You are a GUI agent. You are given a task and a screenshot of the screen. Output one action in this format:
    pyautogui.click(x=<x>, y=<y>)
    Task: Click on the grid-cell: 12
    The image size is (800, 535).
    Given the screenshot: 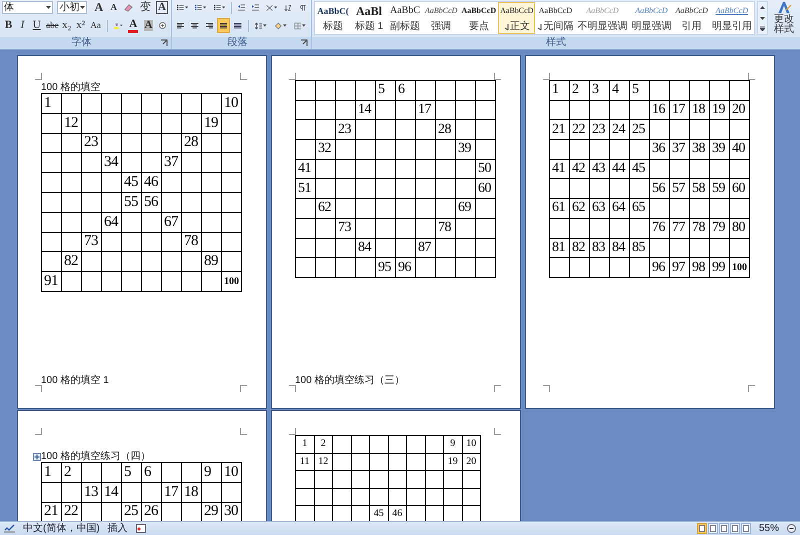 What is the action you would take?
    pyautogui.click(x=323, y=461)
    